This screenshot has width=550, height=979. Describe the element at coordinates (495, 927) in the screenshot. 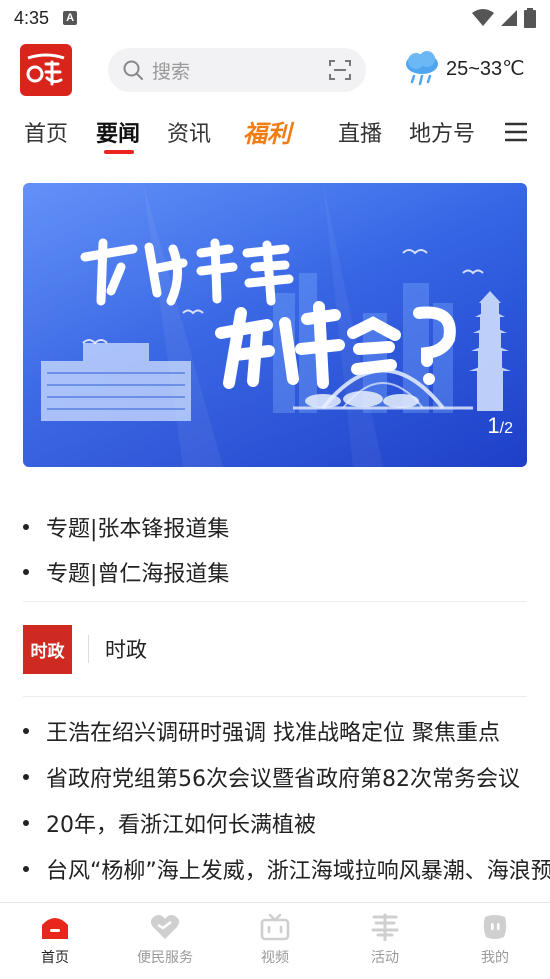

I see `profile-icon` at that location.